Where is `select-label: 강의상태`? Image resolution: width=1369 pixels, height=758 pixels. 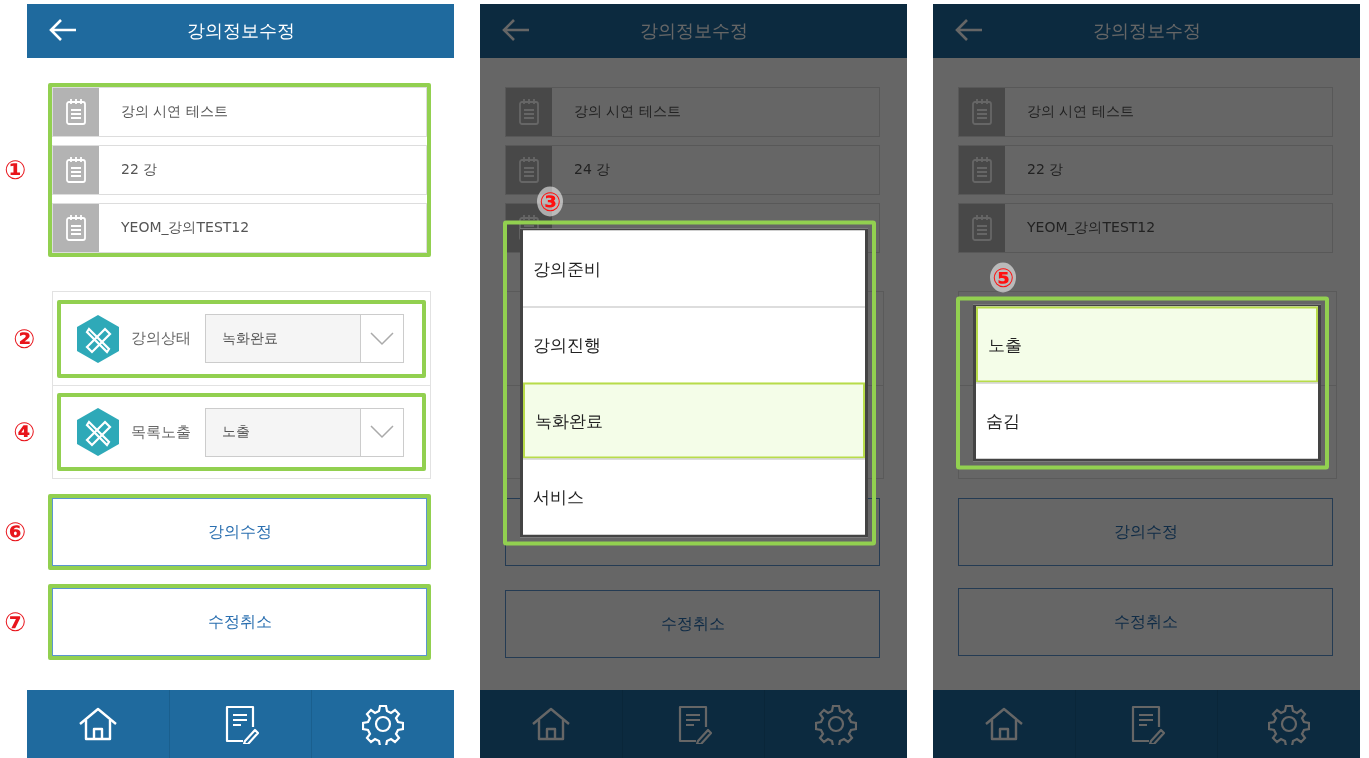 select-label: 강의상태 is located at coordinates (161, 338).